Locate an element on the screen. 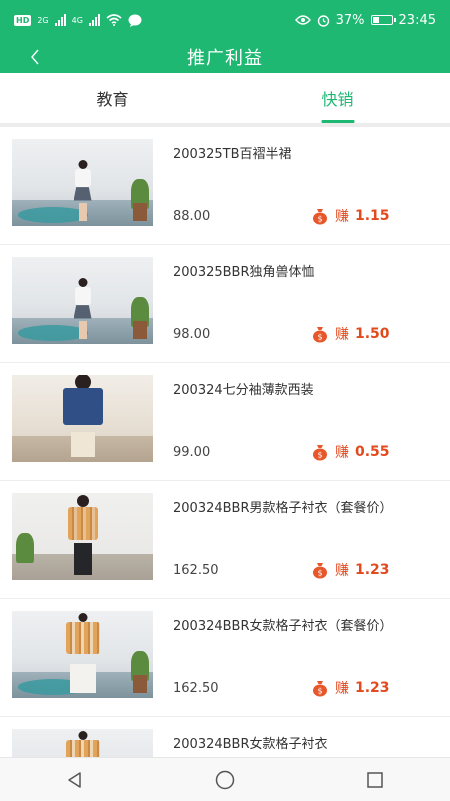 The height and width of the screenshot is (801, 450). back-triangle-icon is located at coordinates (74, 779).